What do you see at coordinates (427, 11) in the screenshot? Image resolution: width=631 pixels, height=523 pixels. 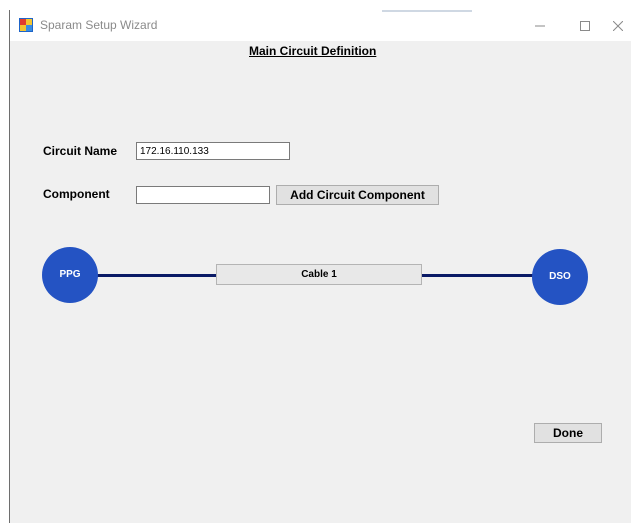 I see `title-bar-accent` at bounding box center [427, 11].